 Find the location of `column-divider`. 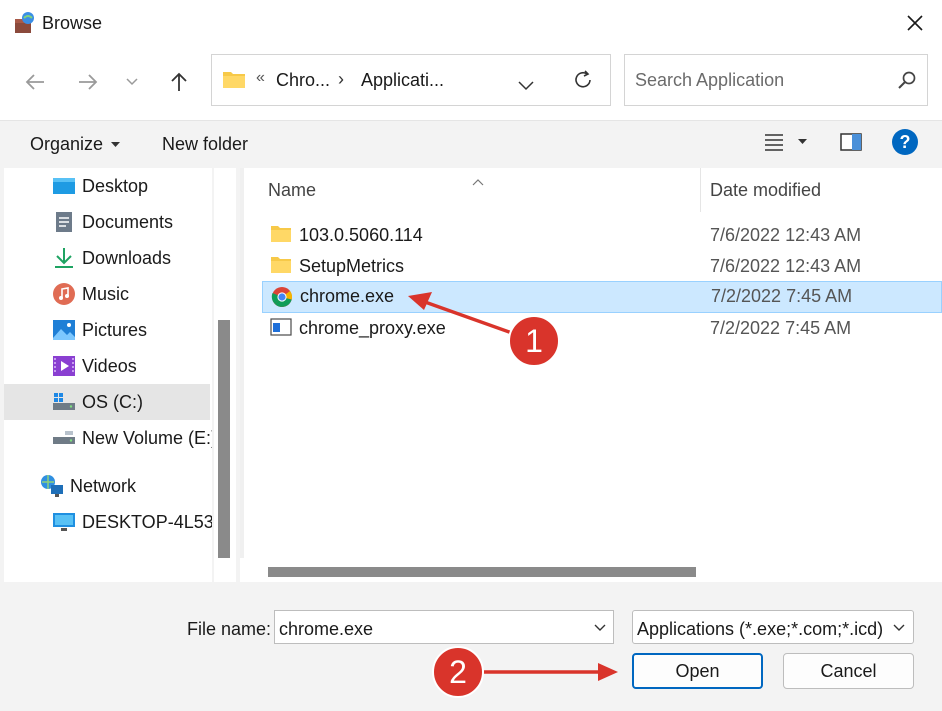

column-divider is located at coordinates (700, 190).